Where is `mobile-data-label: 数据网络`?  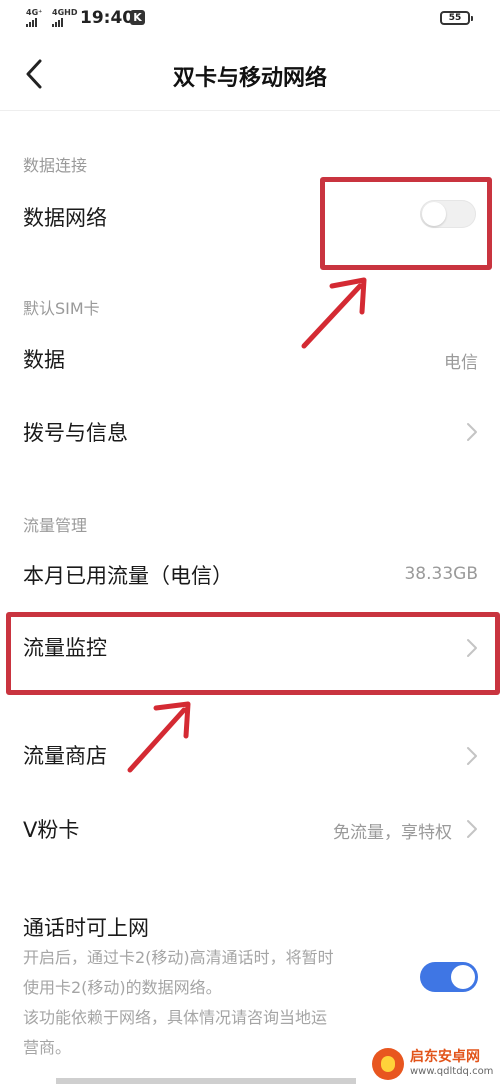
mobile-data-label: 数据网络 is located at coordinates (65, 218).